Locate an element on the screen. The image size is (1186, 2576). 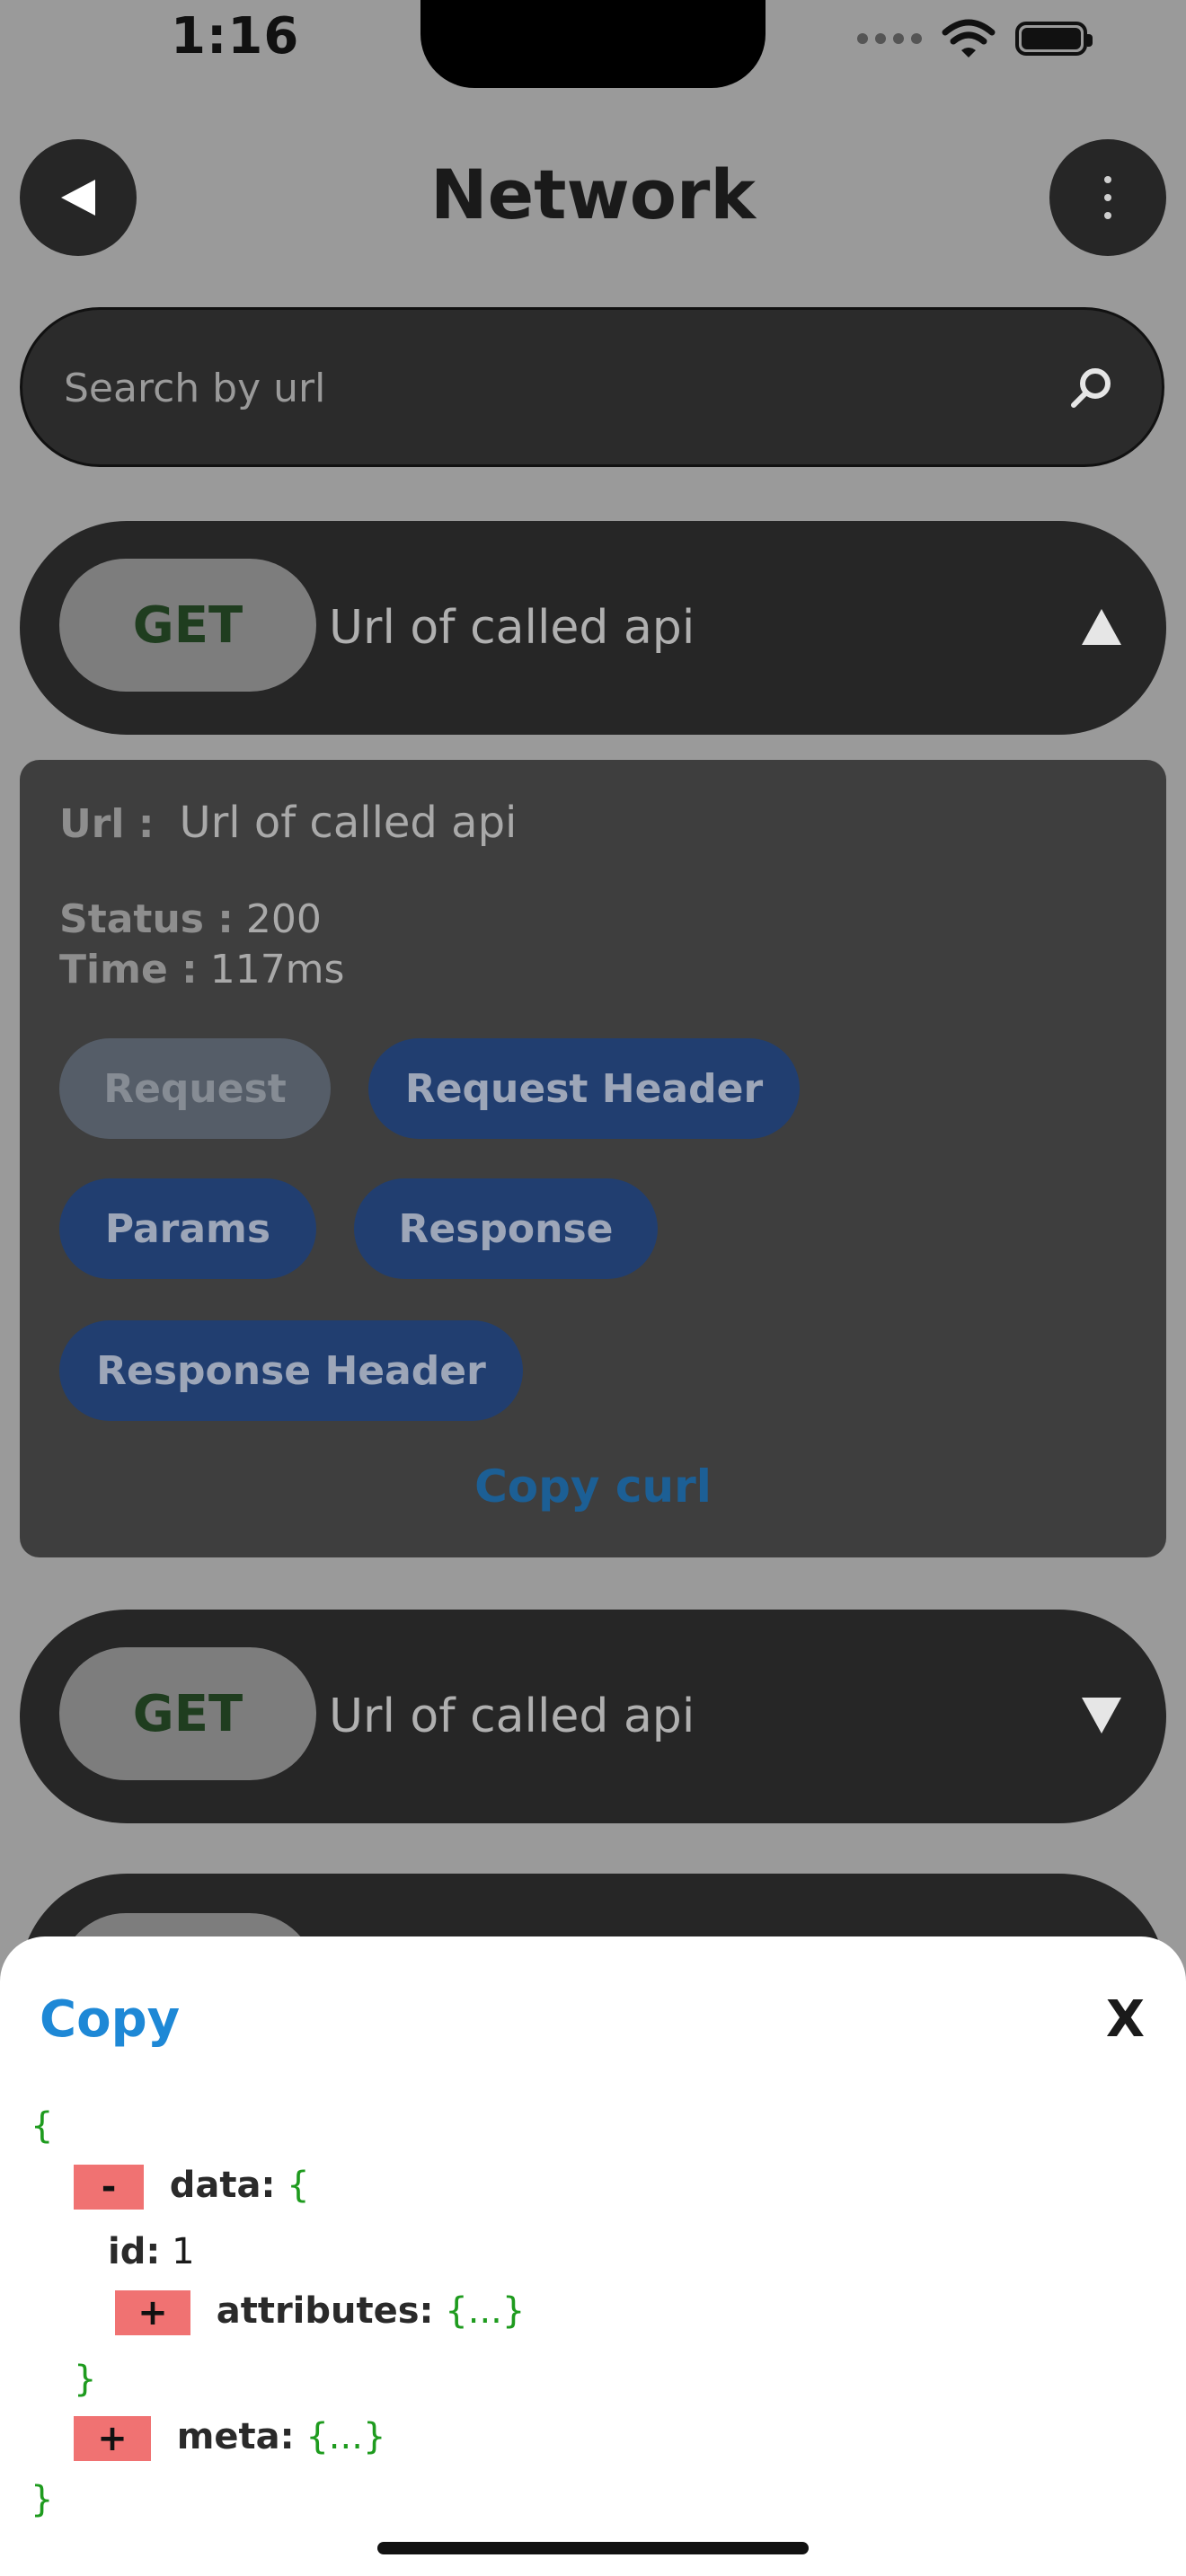
json-key-data: data: is located at coordinates (222, 2185).